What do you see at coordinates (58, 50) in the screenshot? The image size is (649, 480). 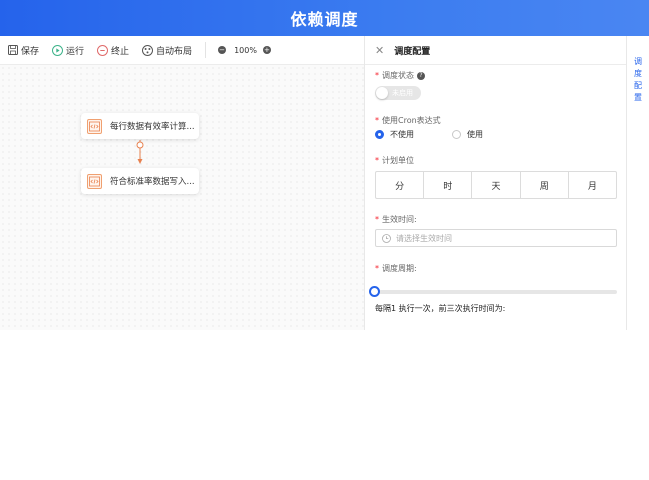 I see `play-icon` at bounding box center [58, 50].